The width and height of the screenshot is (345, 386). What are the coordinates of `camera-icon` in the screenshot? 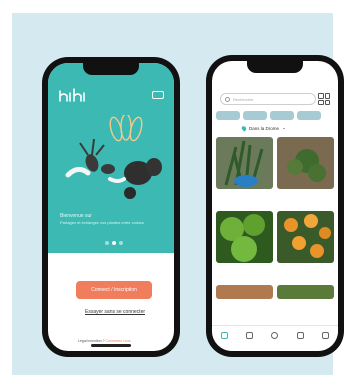 It's located at (158, 95).